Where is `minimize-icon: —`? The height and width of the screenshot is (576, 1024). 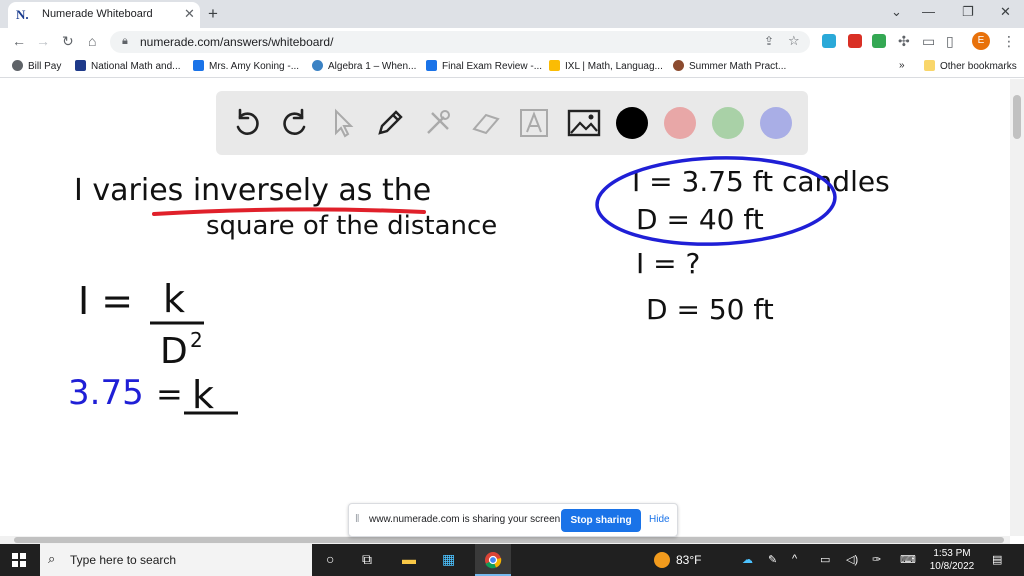 minimize-icon: — is located at coordinates (928, 11).